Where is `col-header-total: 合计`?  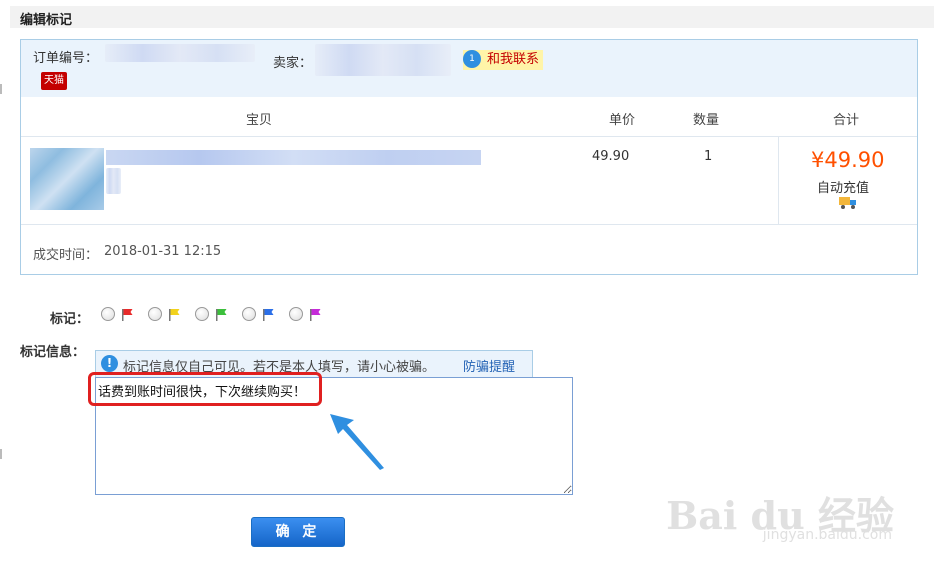 col-header-total: 合计 is located at coordinates (846, 120).